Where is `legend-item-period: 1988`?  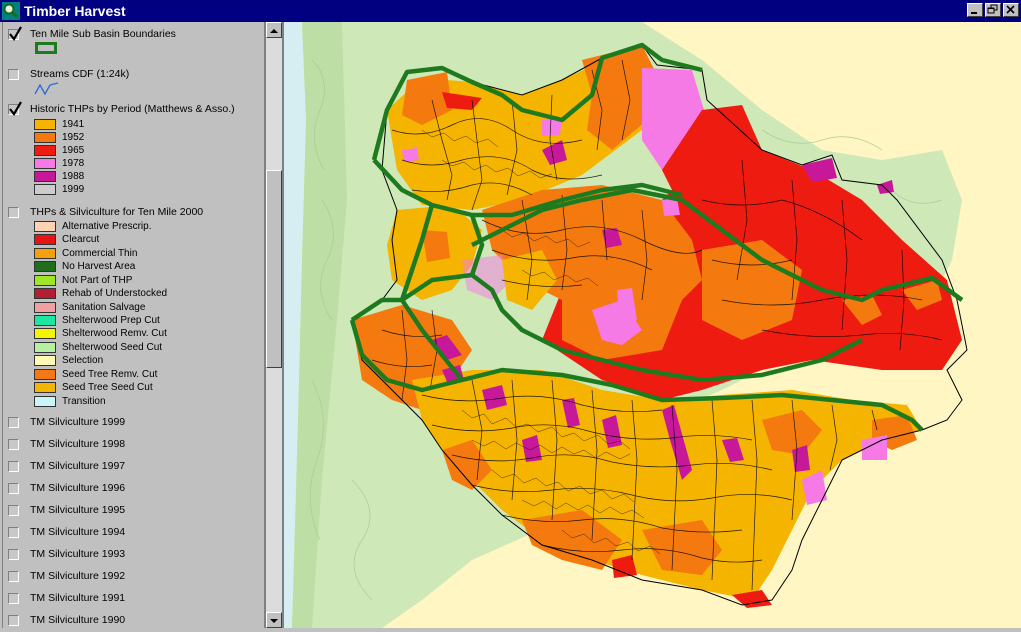 legend-item-period: 1988 is located at coordinates (59, 176).